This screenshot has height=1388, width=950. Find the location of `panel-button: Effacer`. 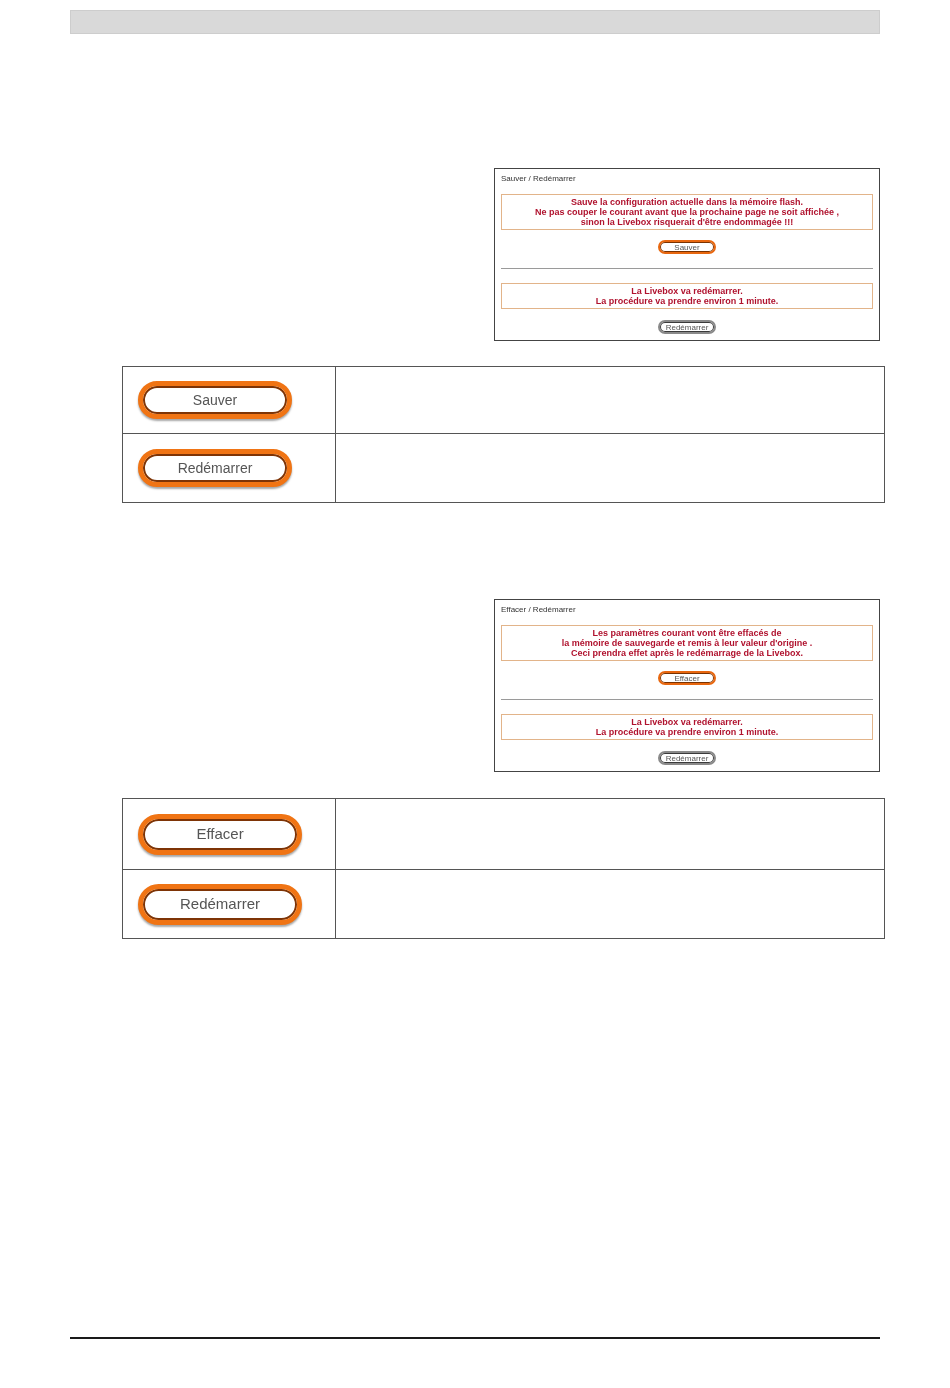

panel-button: Effacer is located at coordinates (687, 678).